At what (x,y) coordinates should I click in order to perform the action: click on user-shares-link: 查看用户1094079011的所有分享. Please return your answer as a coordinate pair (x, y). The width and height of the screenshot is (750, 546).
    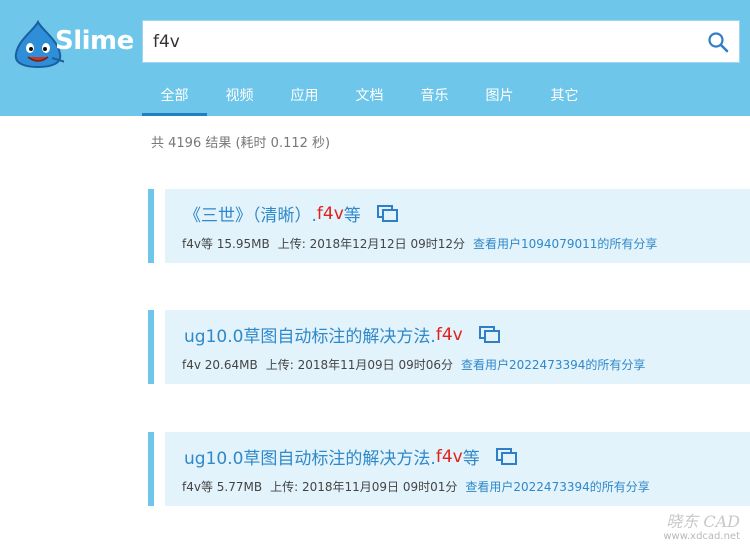
    Looking at the image, I should click on (565, 244).